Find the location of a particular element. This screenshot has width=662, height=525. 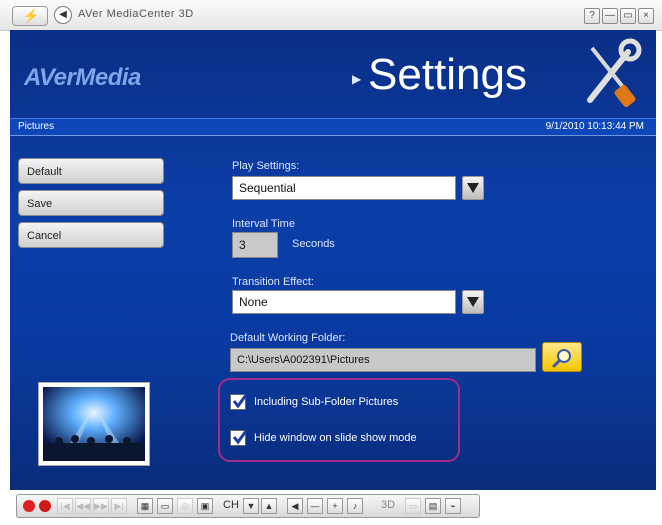

camera-icon: ▣ is located at coordinates (205, 506).